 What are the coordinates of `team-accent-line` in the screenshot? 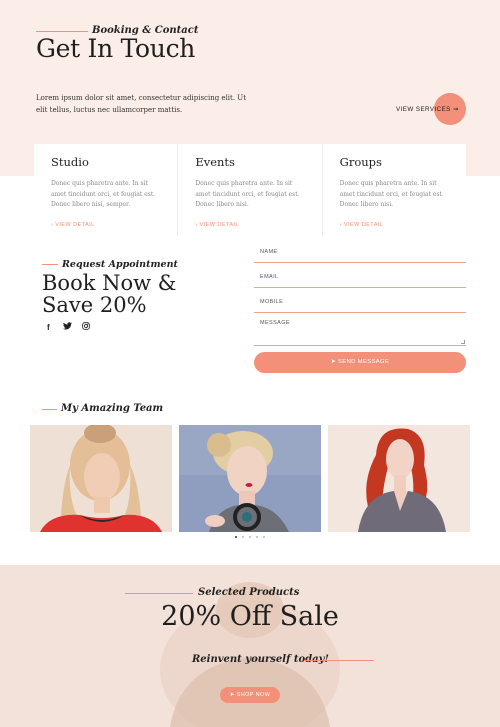 It's located at (49, 409).